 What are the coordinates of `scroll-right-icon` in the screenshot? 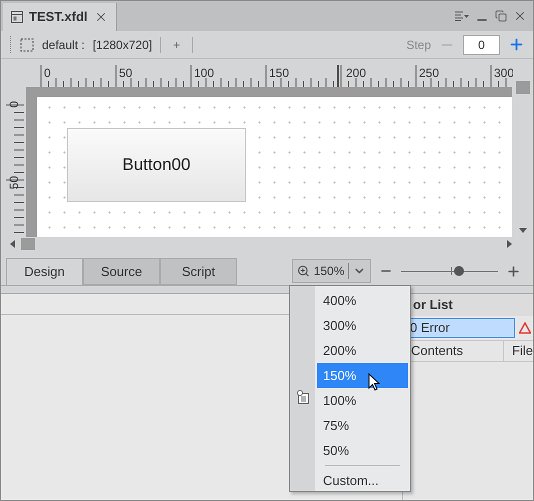 It's located at (509, 244).